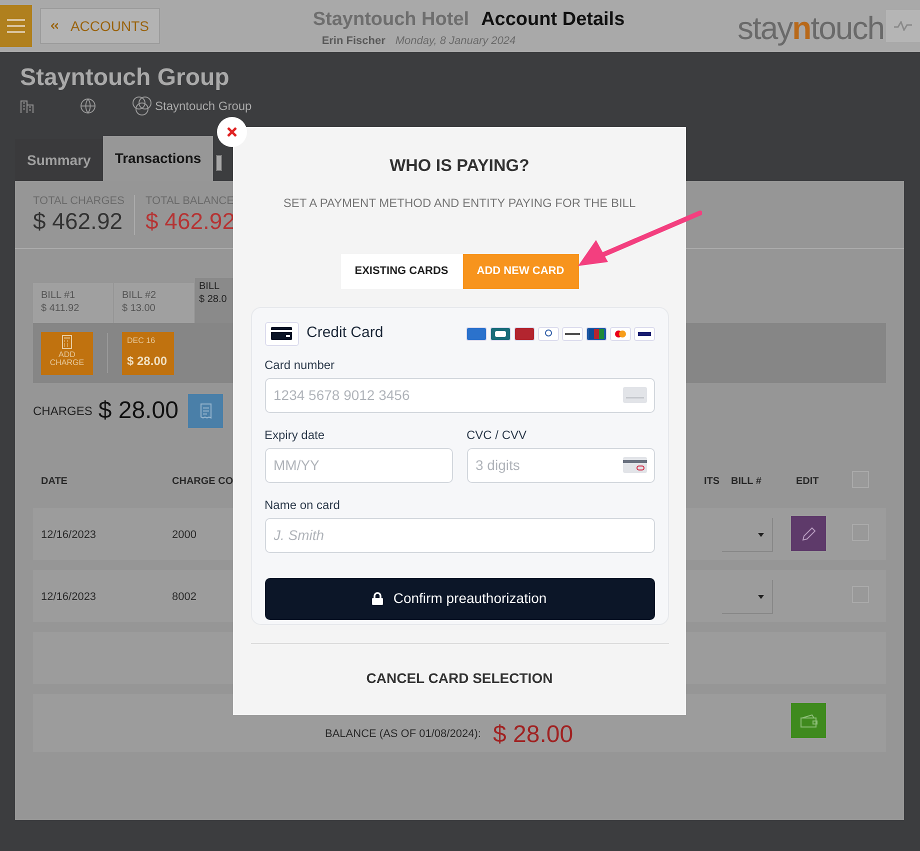 This screenshot has height=851, width=920. Describe the element at coordinates (520, 271) in the screenshot. I see `card-tab: ADD NEW CARD` at that location.